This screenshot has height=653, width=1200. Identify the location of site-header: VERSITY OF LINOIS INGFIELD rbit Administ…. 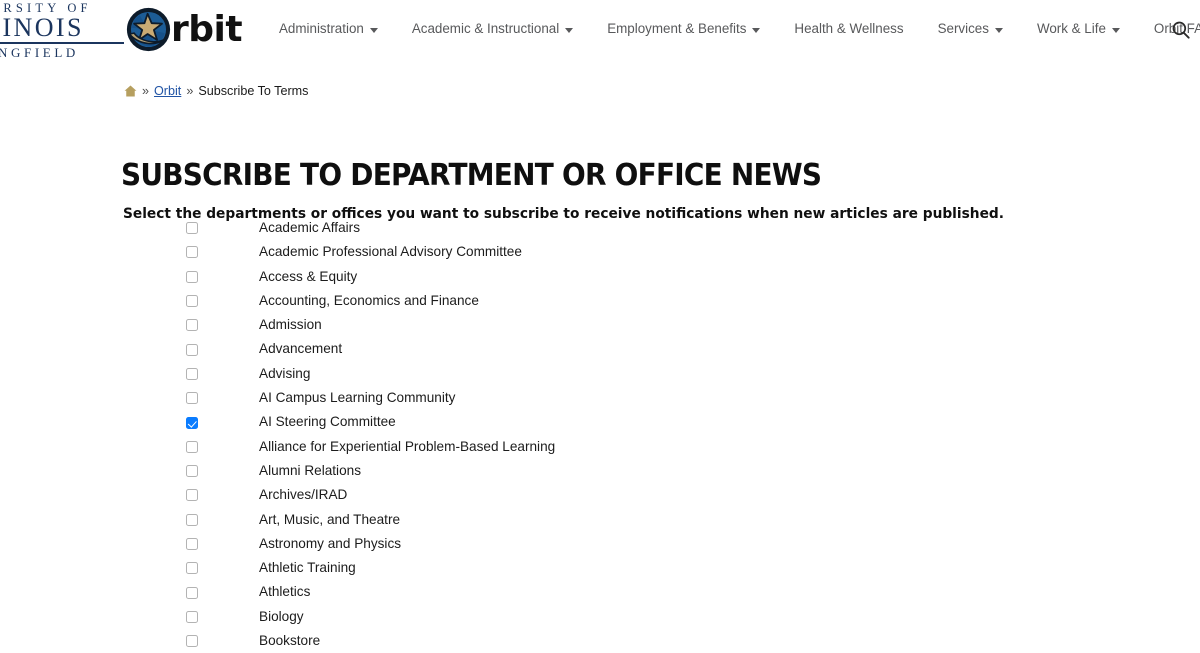
(600, 30).